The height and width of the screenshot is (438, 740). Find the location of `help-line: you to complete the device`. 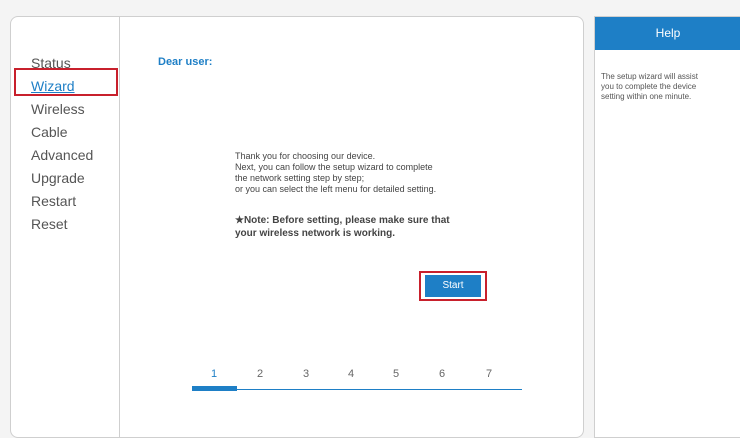

help-line: you to complete the device is located at coordinates (649, 86).